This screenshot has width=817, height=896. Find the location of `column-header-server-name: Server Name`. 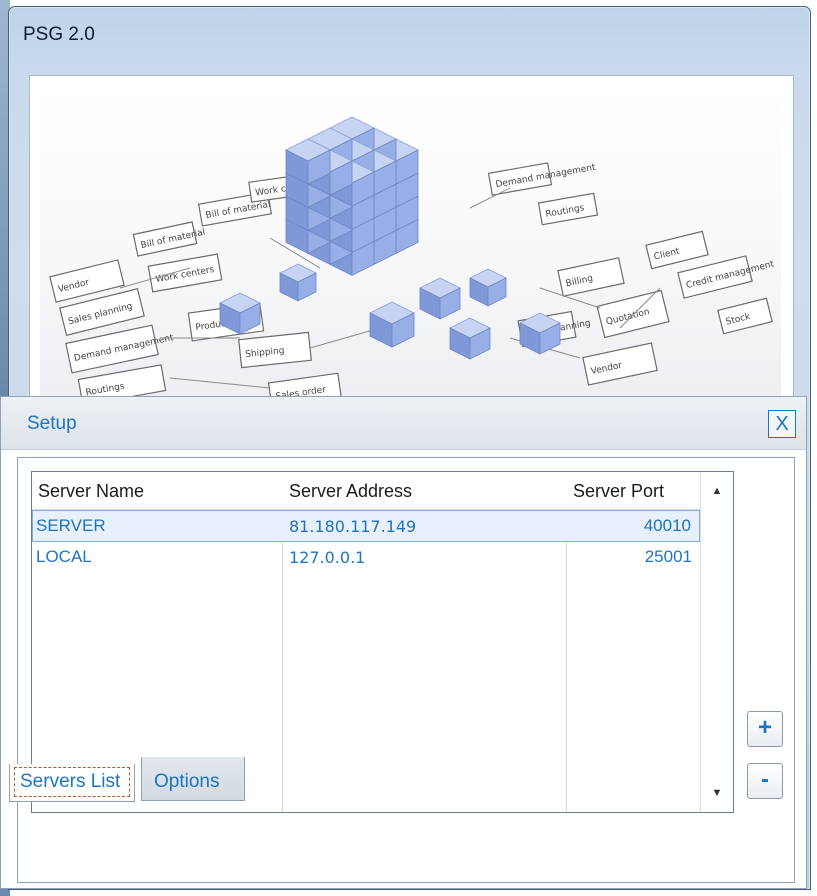

column-header-server-name: Server Name is located at coordinates (91, 491).